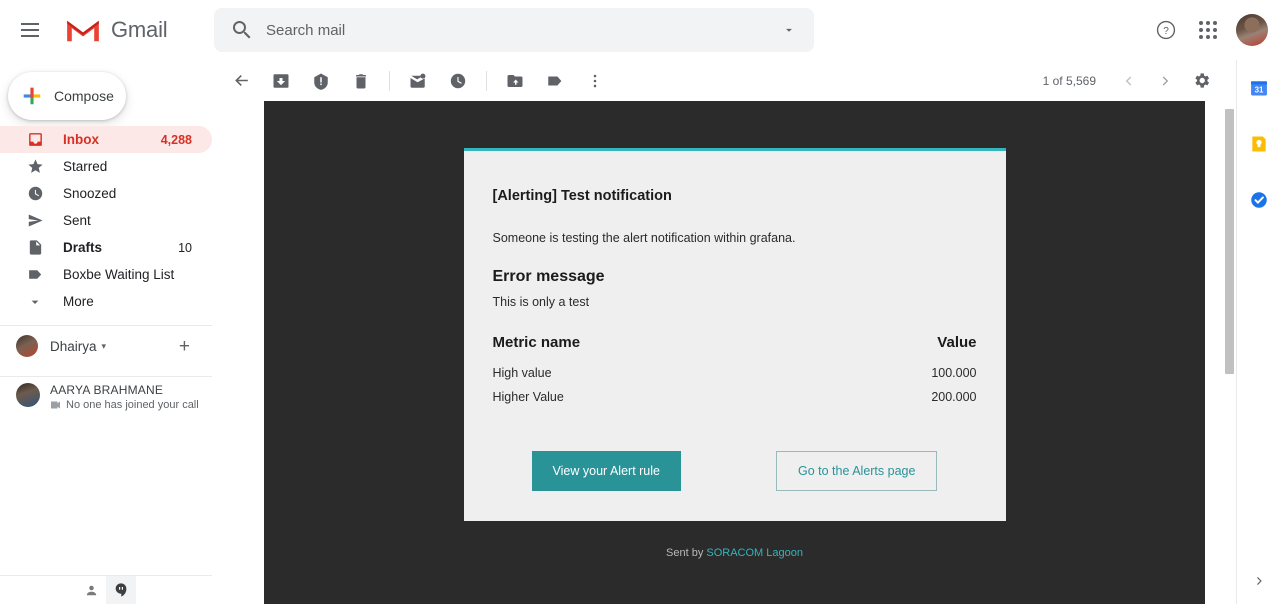 The image size is (1280, 604). I want to click on archive-icon, so click(281, 80).